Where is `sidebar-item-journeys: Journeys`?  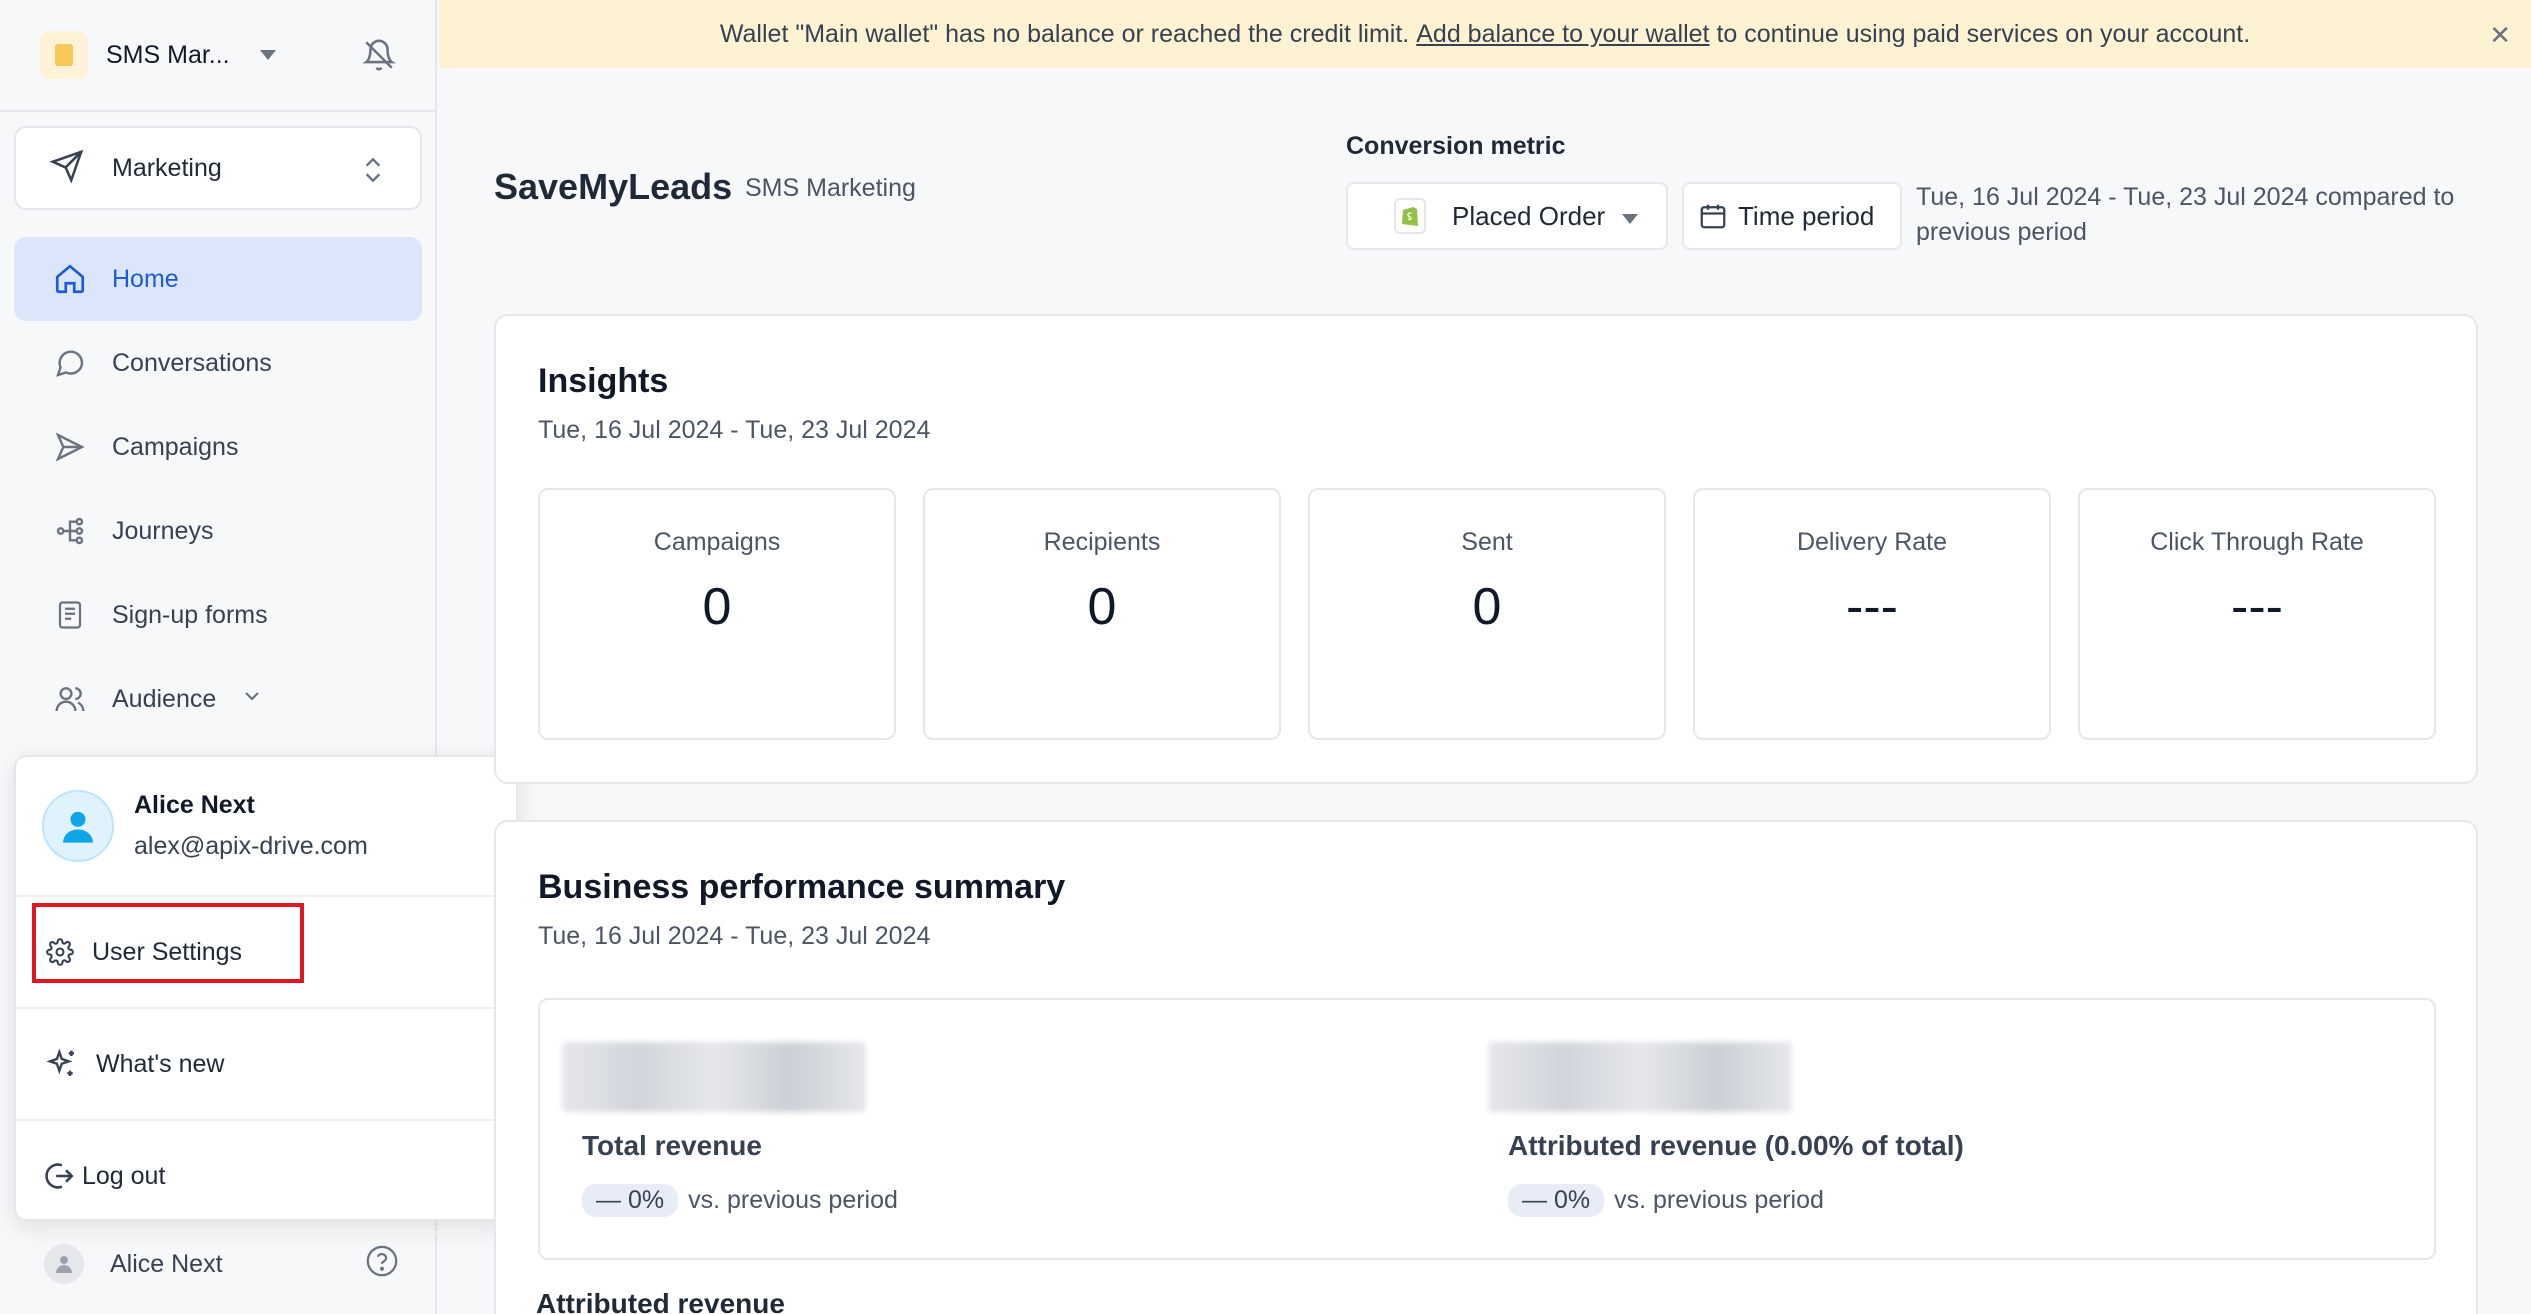 sidebar-item-journeys: Journeys is located at coordinates (218, 531).